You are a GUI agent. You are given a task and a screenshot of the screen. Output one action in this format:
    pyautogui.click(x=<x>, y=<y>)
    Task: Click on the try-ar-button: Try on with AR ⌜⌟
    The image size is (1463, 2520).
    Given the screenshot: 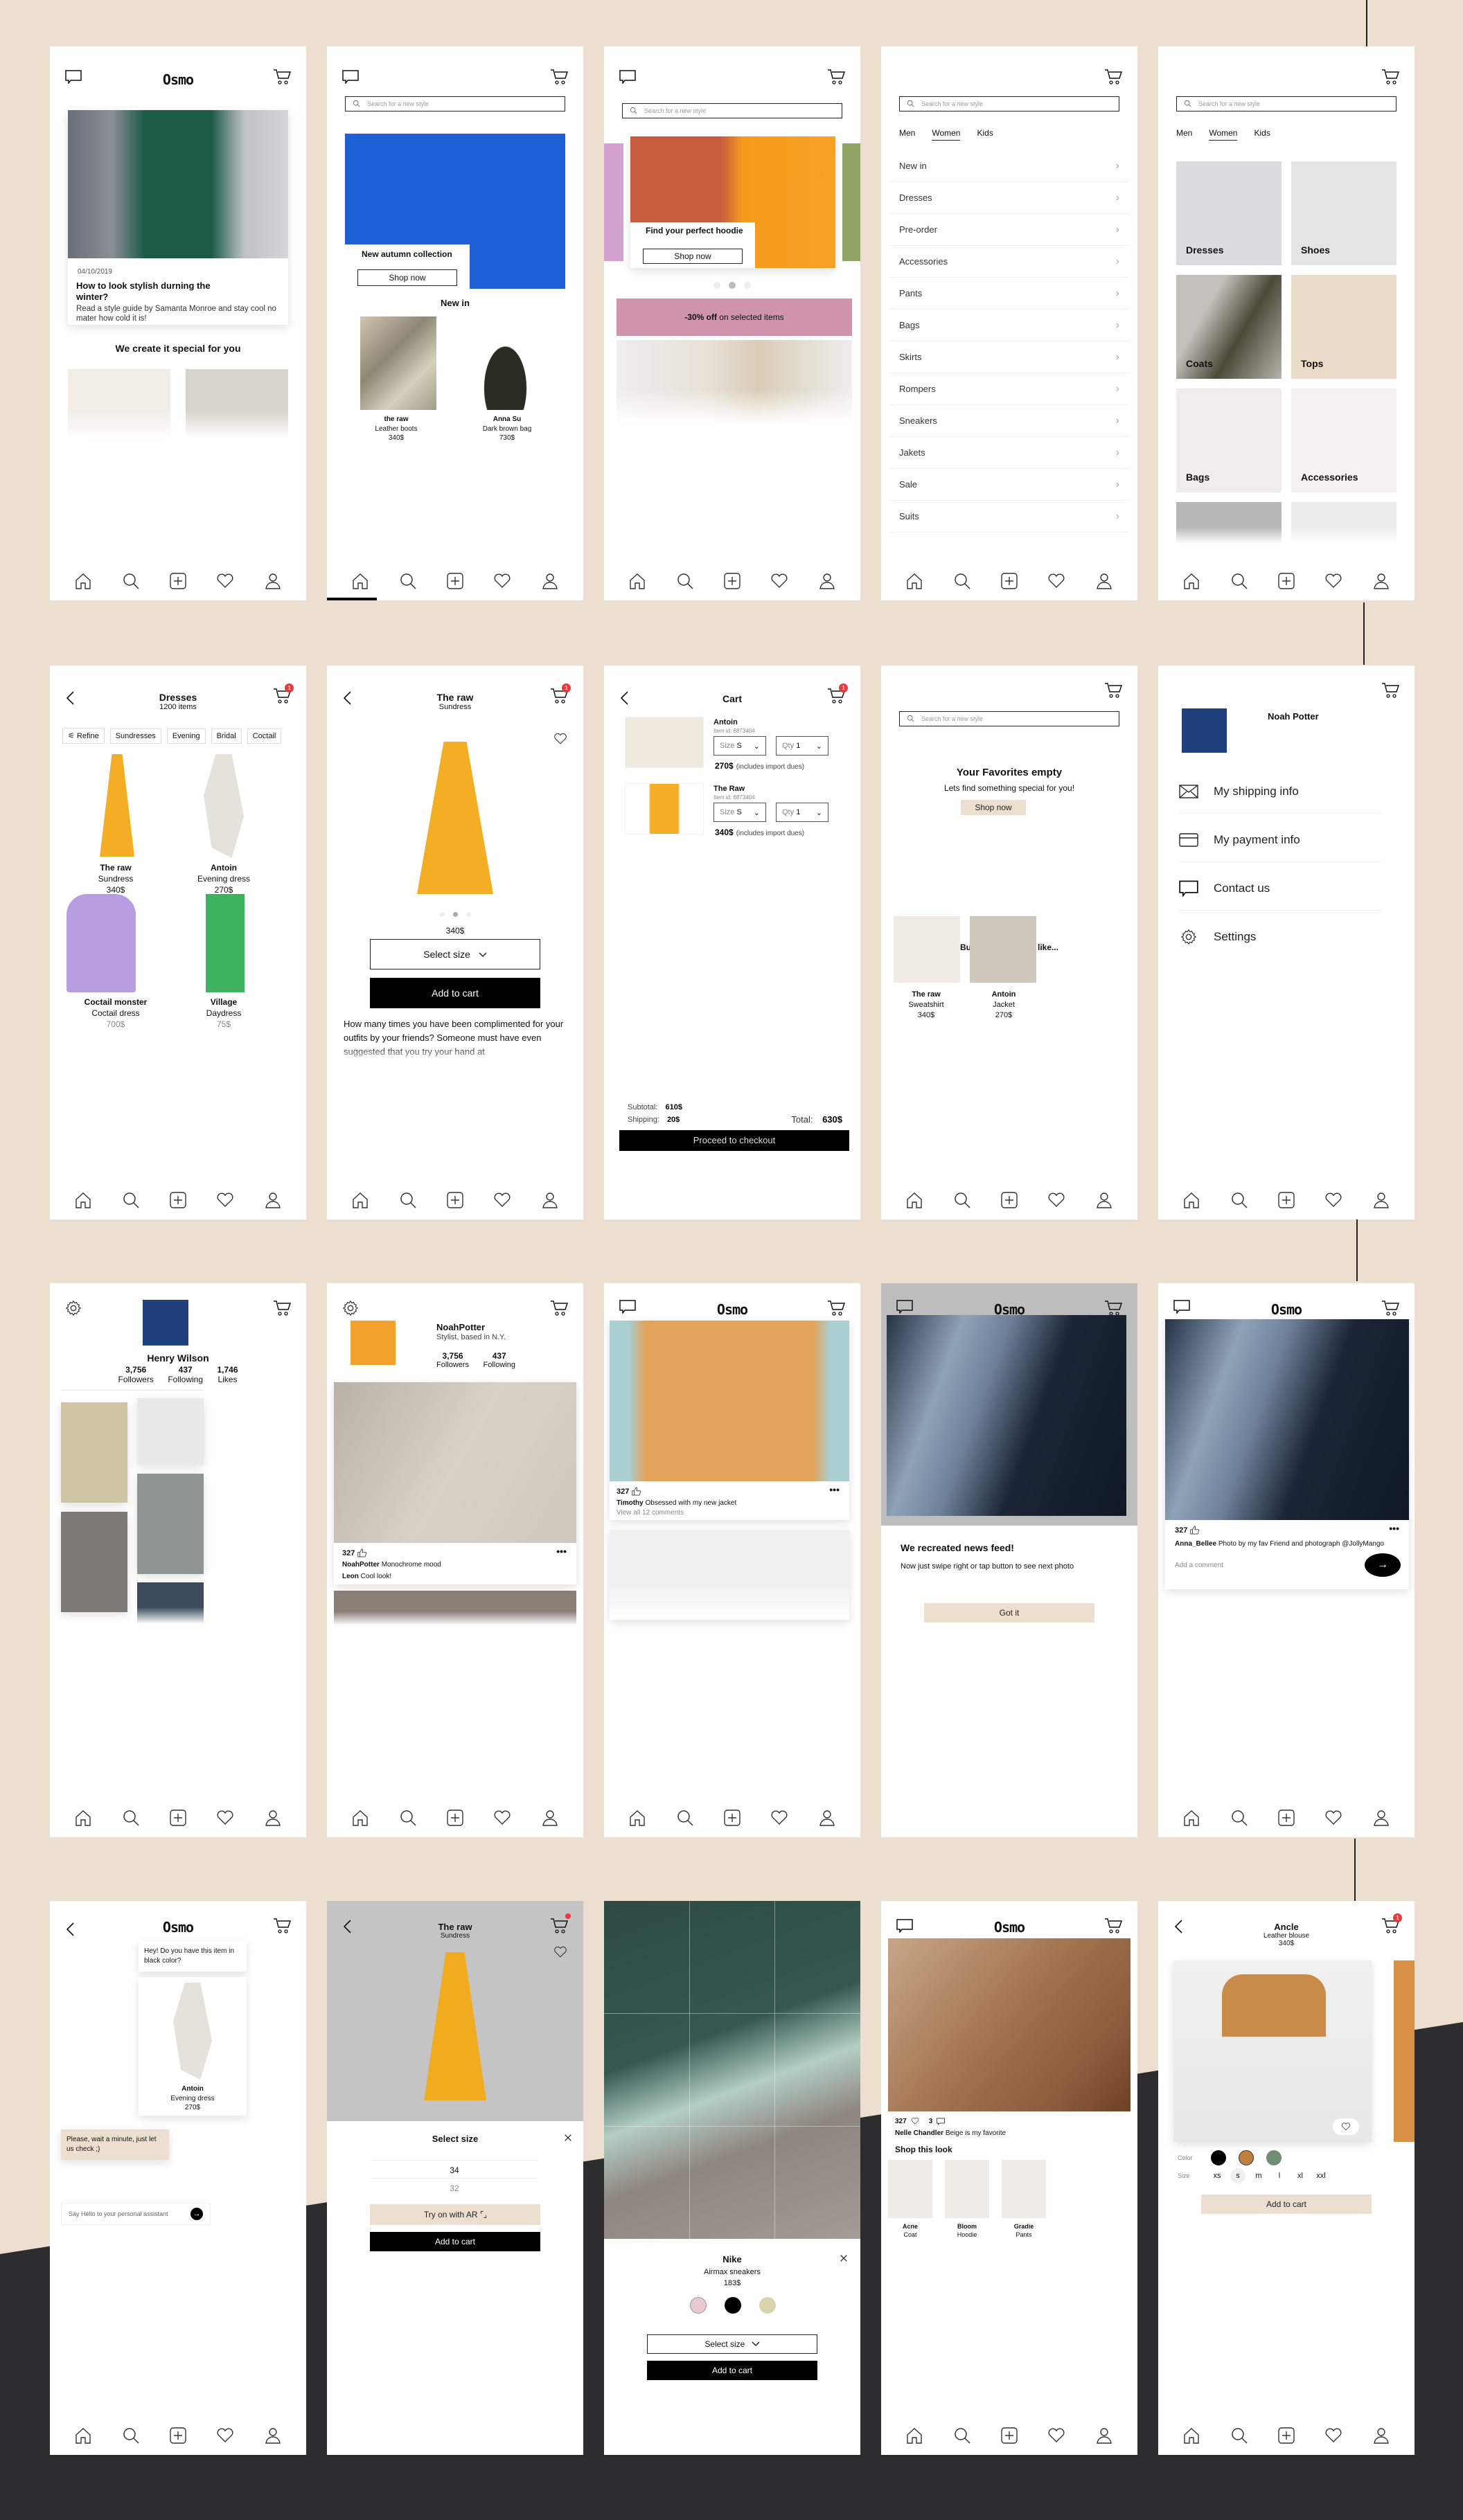 What is the action you would take?
    pyautogui.click(x=455, y=2214)
    